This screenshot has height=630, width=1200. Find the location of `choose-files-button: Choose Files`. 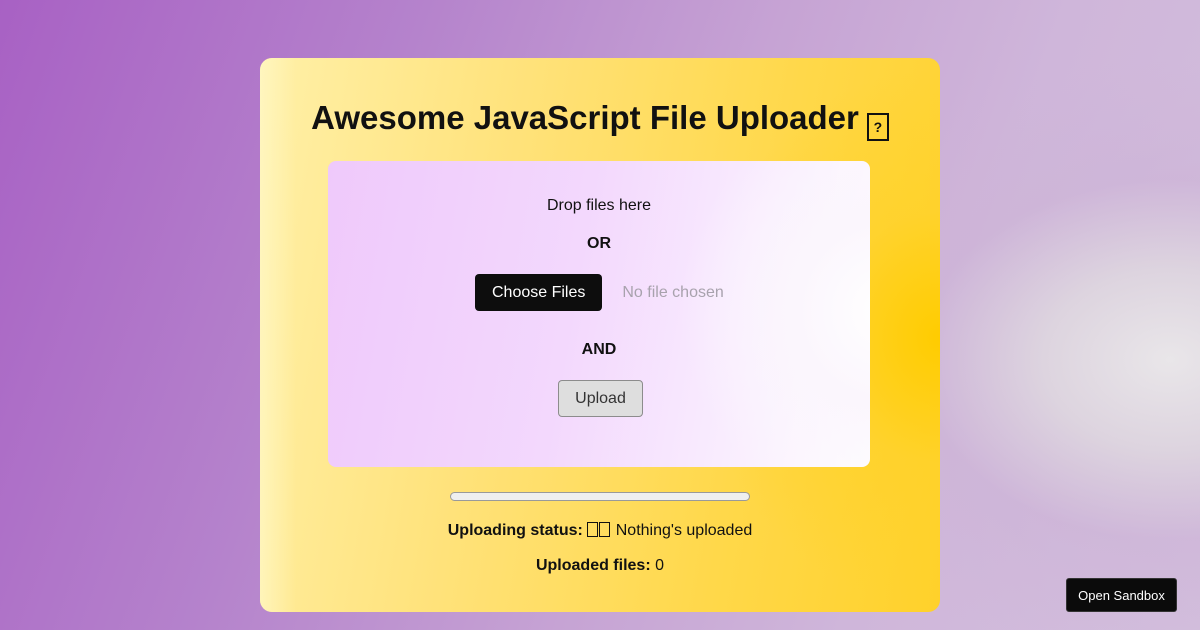

choose-files-button: Choose Files is located at coordinates (539, 292).